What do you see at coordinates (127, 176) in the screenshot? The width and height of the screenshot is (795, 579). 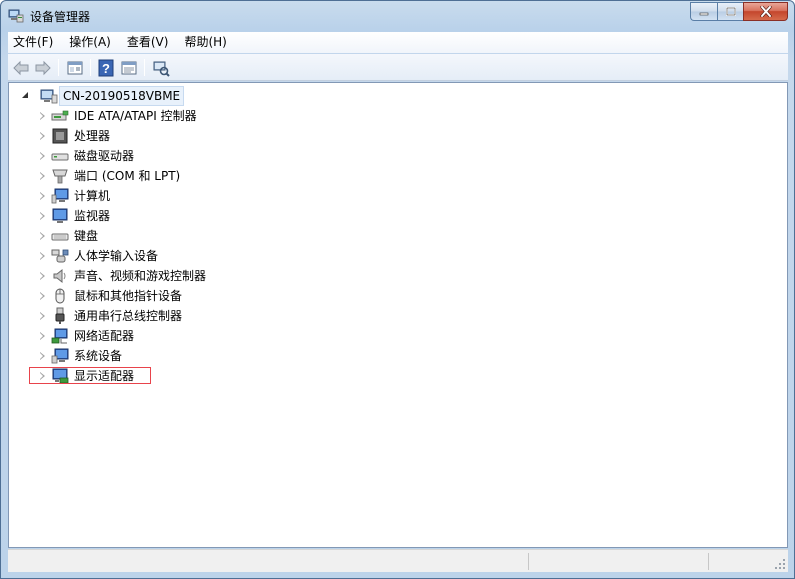 I see `tree-node-label: 端口 (COM 和 LPT)` at bounding box center [127, 176].